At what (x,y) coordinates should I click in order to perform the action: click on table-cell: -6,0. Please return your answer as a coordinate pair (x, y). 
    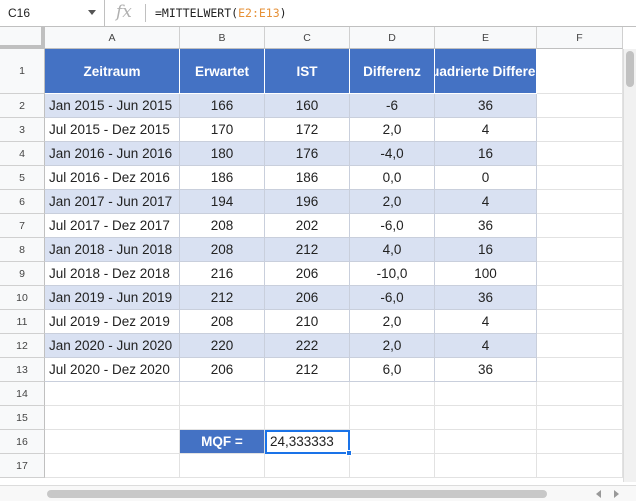
    Looking at the image, I should click on (392, 298).